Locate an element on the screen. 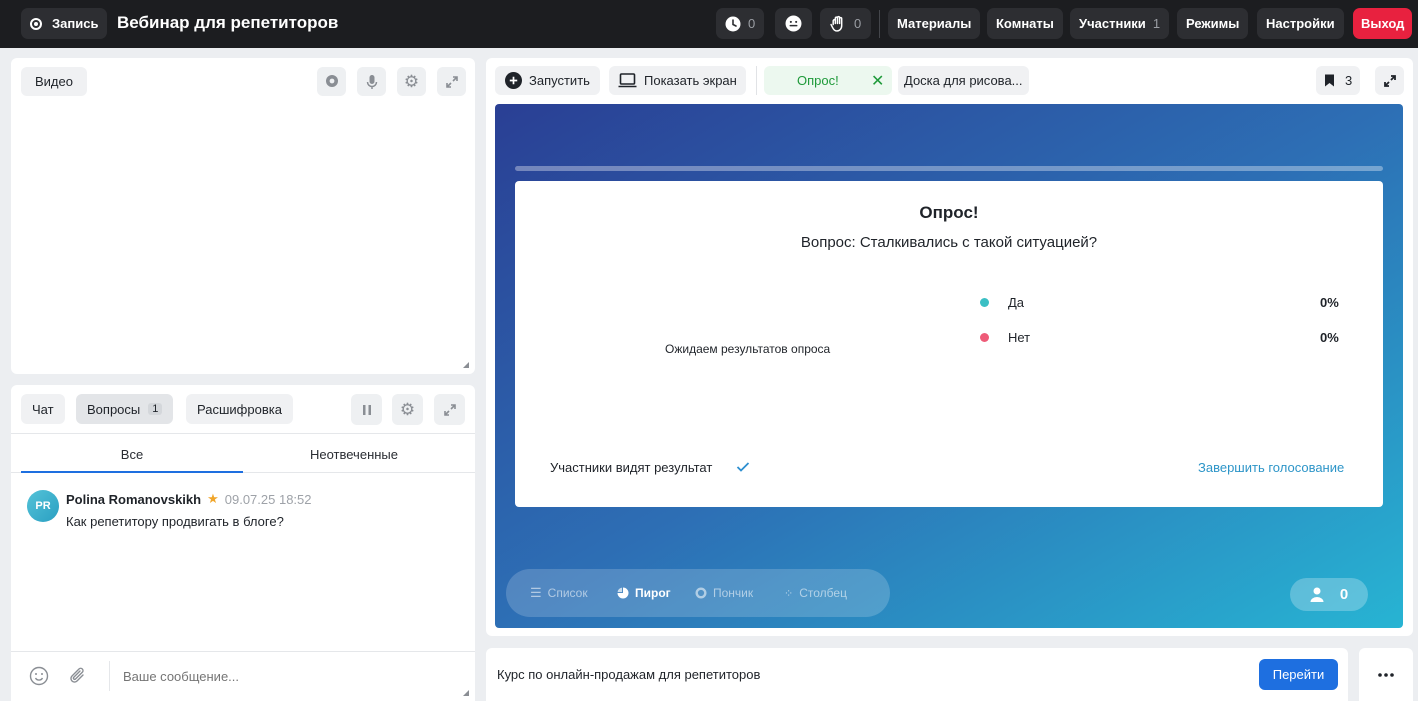 The image size is (1418, 701). emoji-icon is located at coordinates (793, 23).